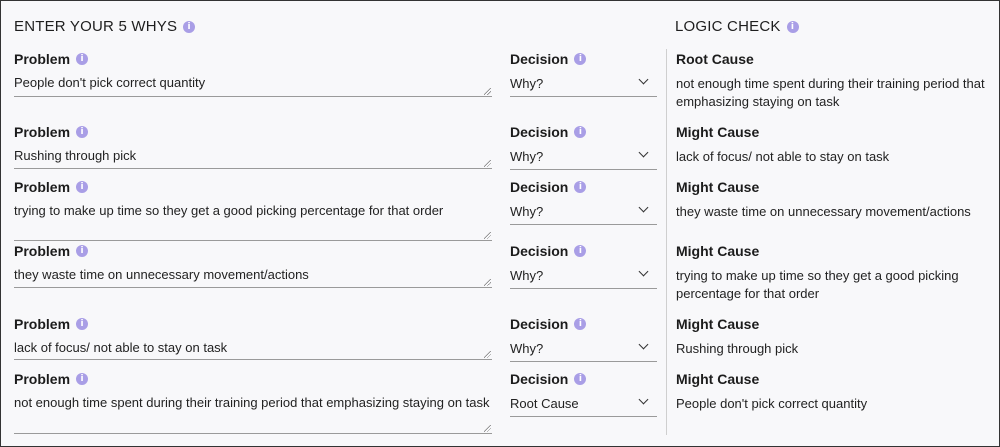 The image size is (1000, 447). What do you see at coordinates (666, 242) in the screenshot?
I see `column-divider` at bounding box center [666, 242].